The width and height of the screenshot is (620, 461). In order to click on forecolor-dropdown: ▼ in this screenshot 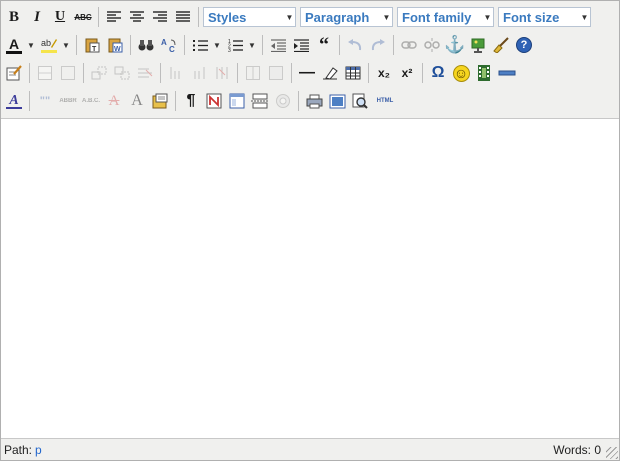, I will do `click(31, 45)`.